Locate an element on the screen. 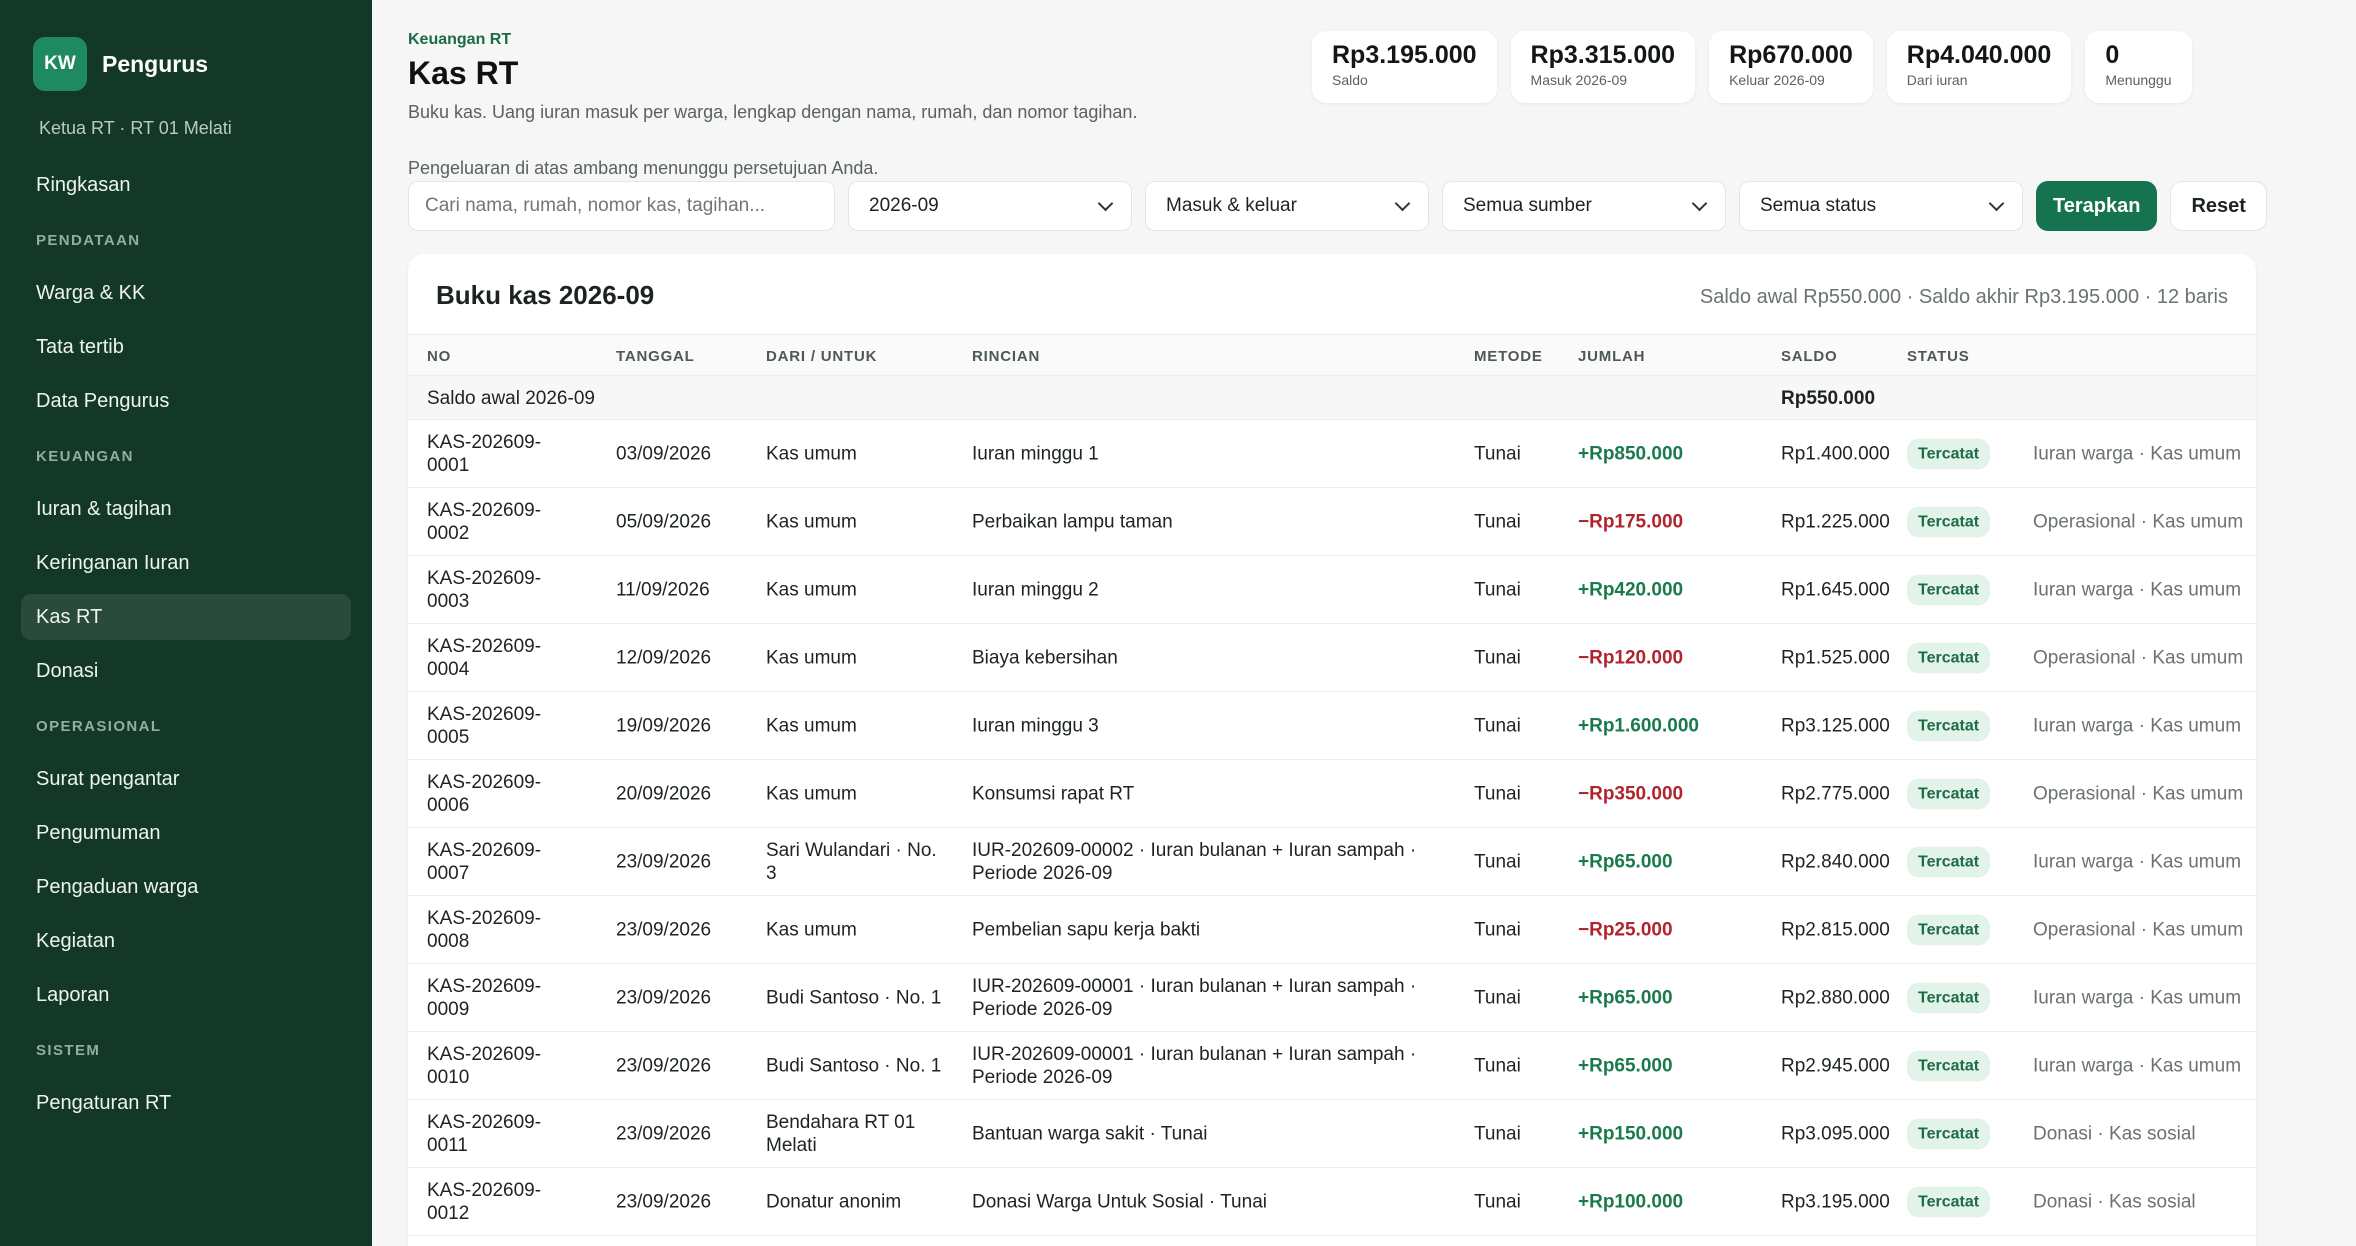 The width and height of the screenshot is (2356, 1246). stat-value: Rp670.000 is located at coordinates (1791, 55).